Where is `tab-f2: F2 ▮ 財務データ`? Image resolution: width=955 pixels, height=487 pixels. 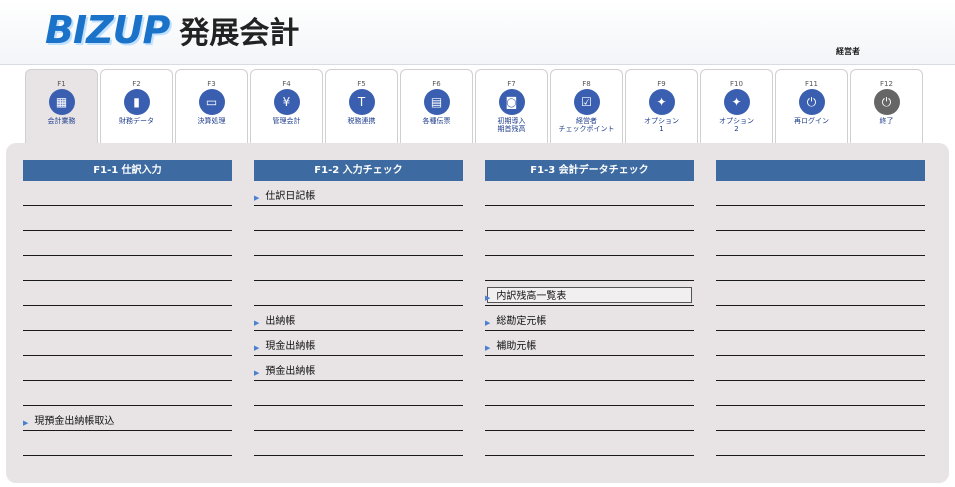
tab-f2: F2 ▮ 財務データ is located at coordinates (136, 106).